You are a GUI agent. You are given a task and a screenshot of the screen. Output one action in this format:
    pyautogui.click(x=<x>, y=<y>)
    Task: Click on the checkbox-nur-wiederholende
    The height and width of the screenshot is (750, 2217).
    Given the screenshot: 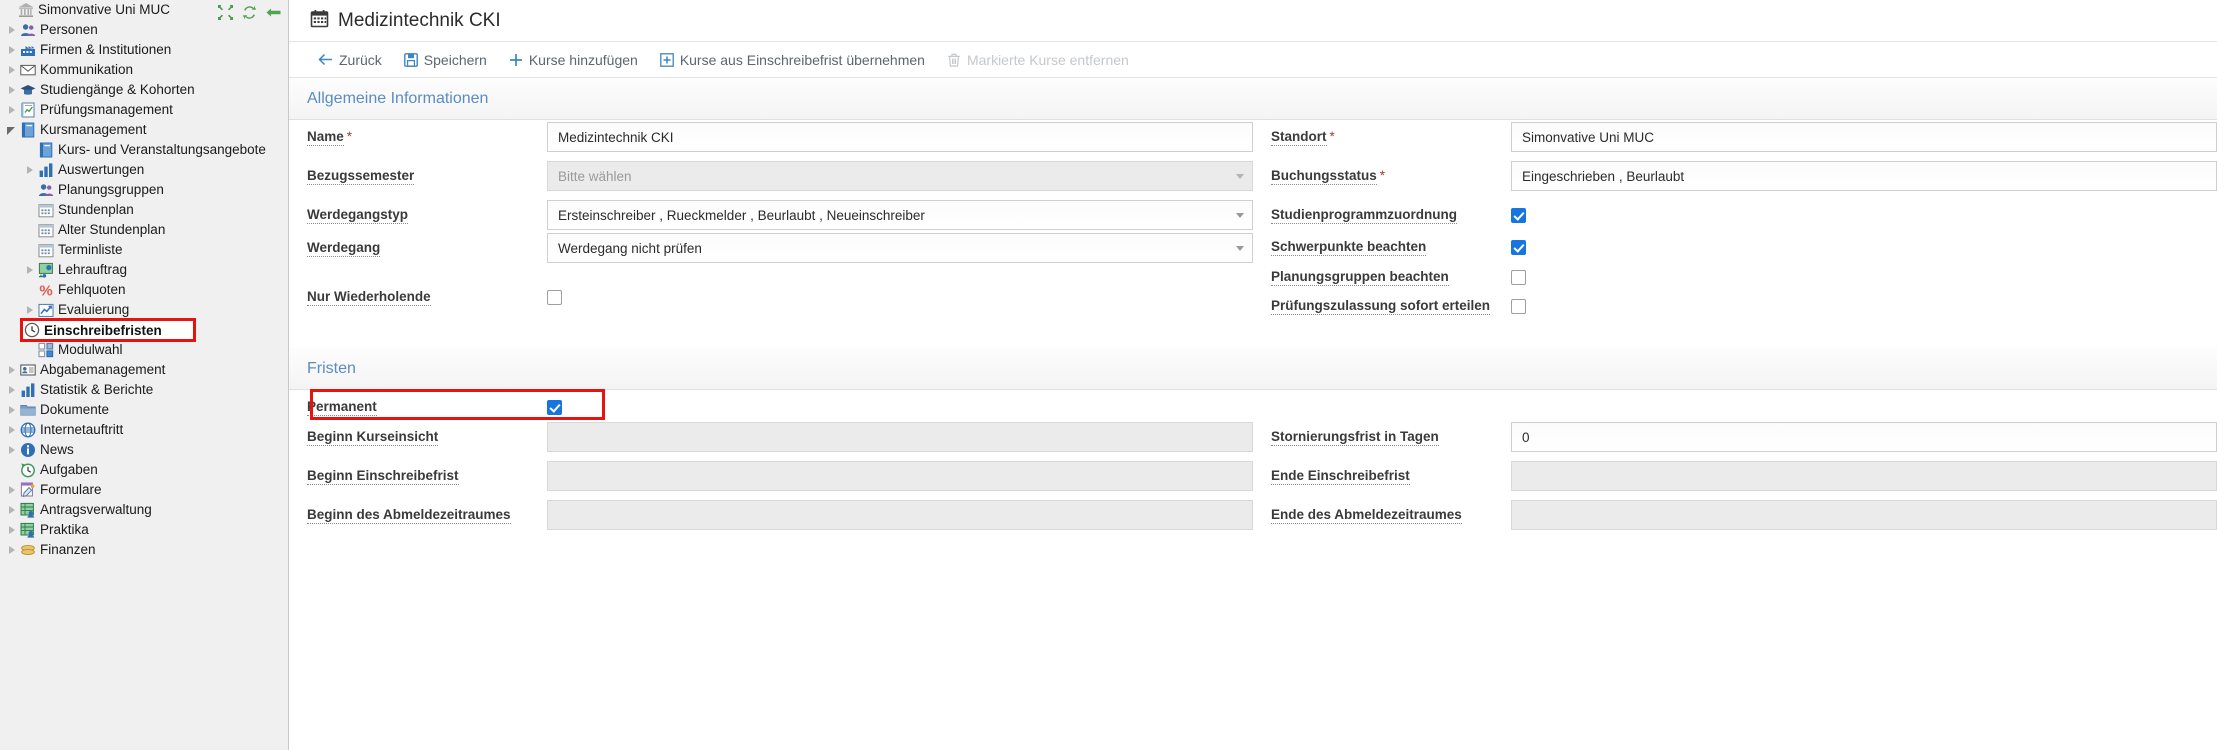 What is the action you would take?
    pyautogui.click(x=554, y=297)
    